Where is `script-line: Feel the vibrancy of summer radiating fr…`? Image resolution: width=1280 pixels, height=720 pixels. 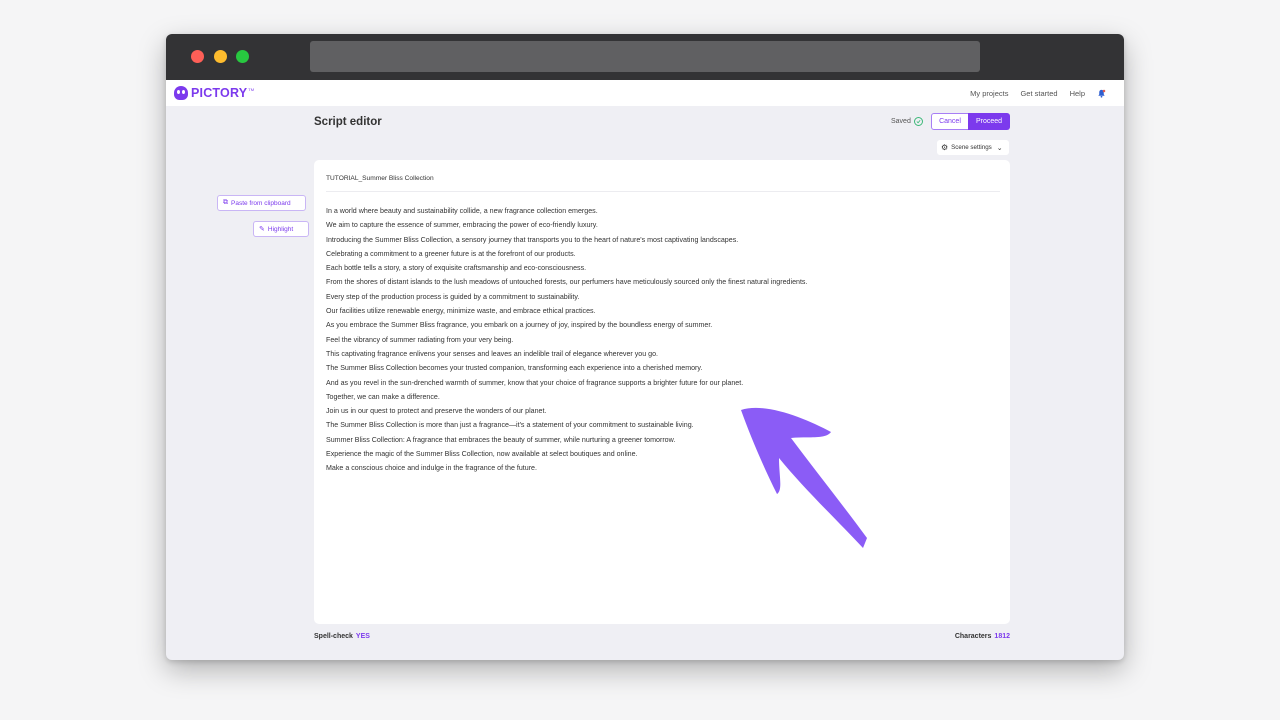 script-line: Feel the vibrancy of summer radiating fr… is located at coordinates (661, 340).